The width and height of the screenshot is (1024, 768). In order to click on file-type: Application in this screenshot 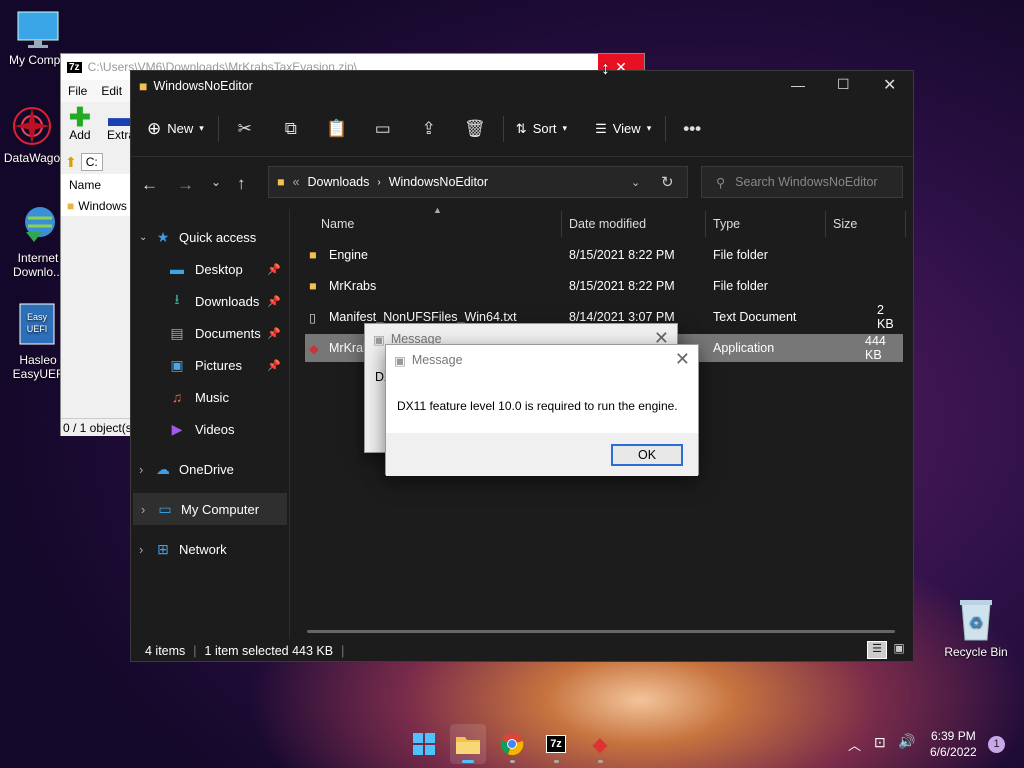, I will do `click(744, 348)`.